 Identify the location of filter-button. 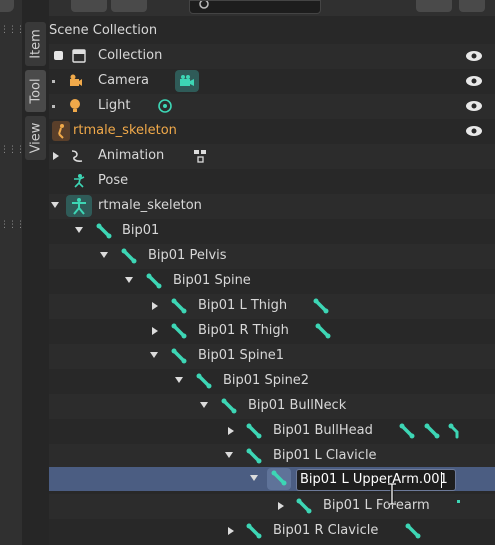
(434, 6).